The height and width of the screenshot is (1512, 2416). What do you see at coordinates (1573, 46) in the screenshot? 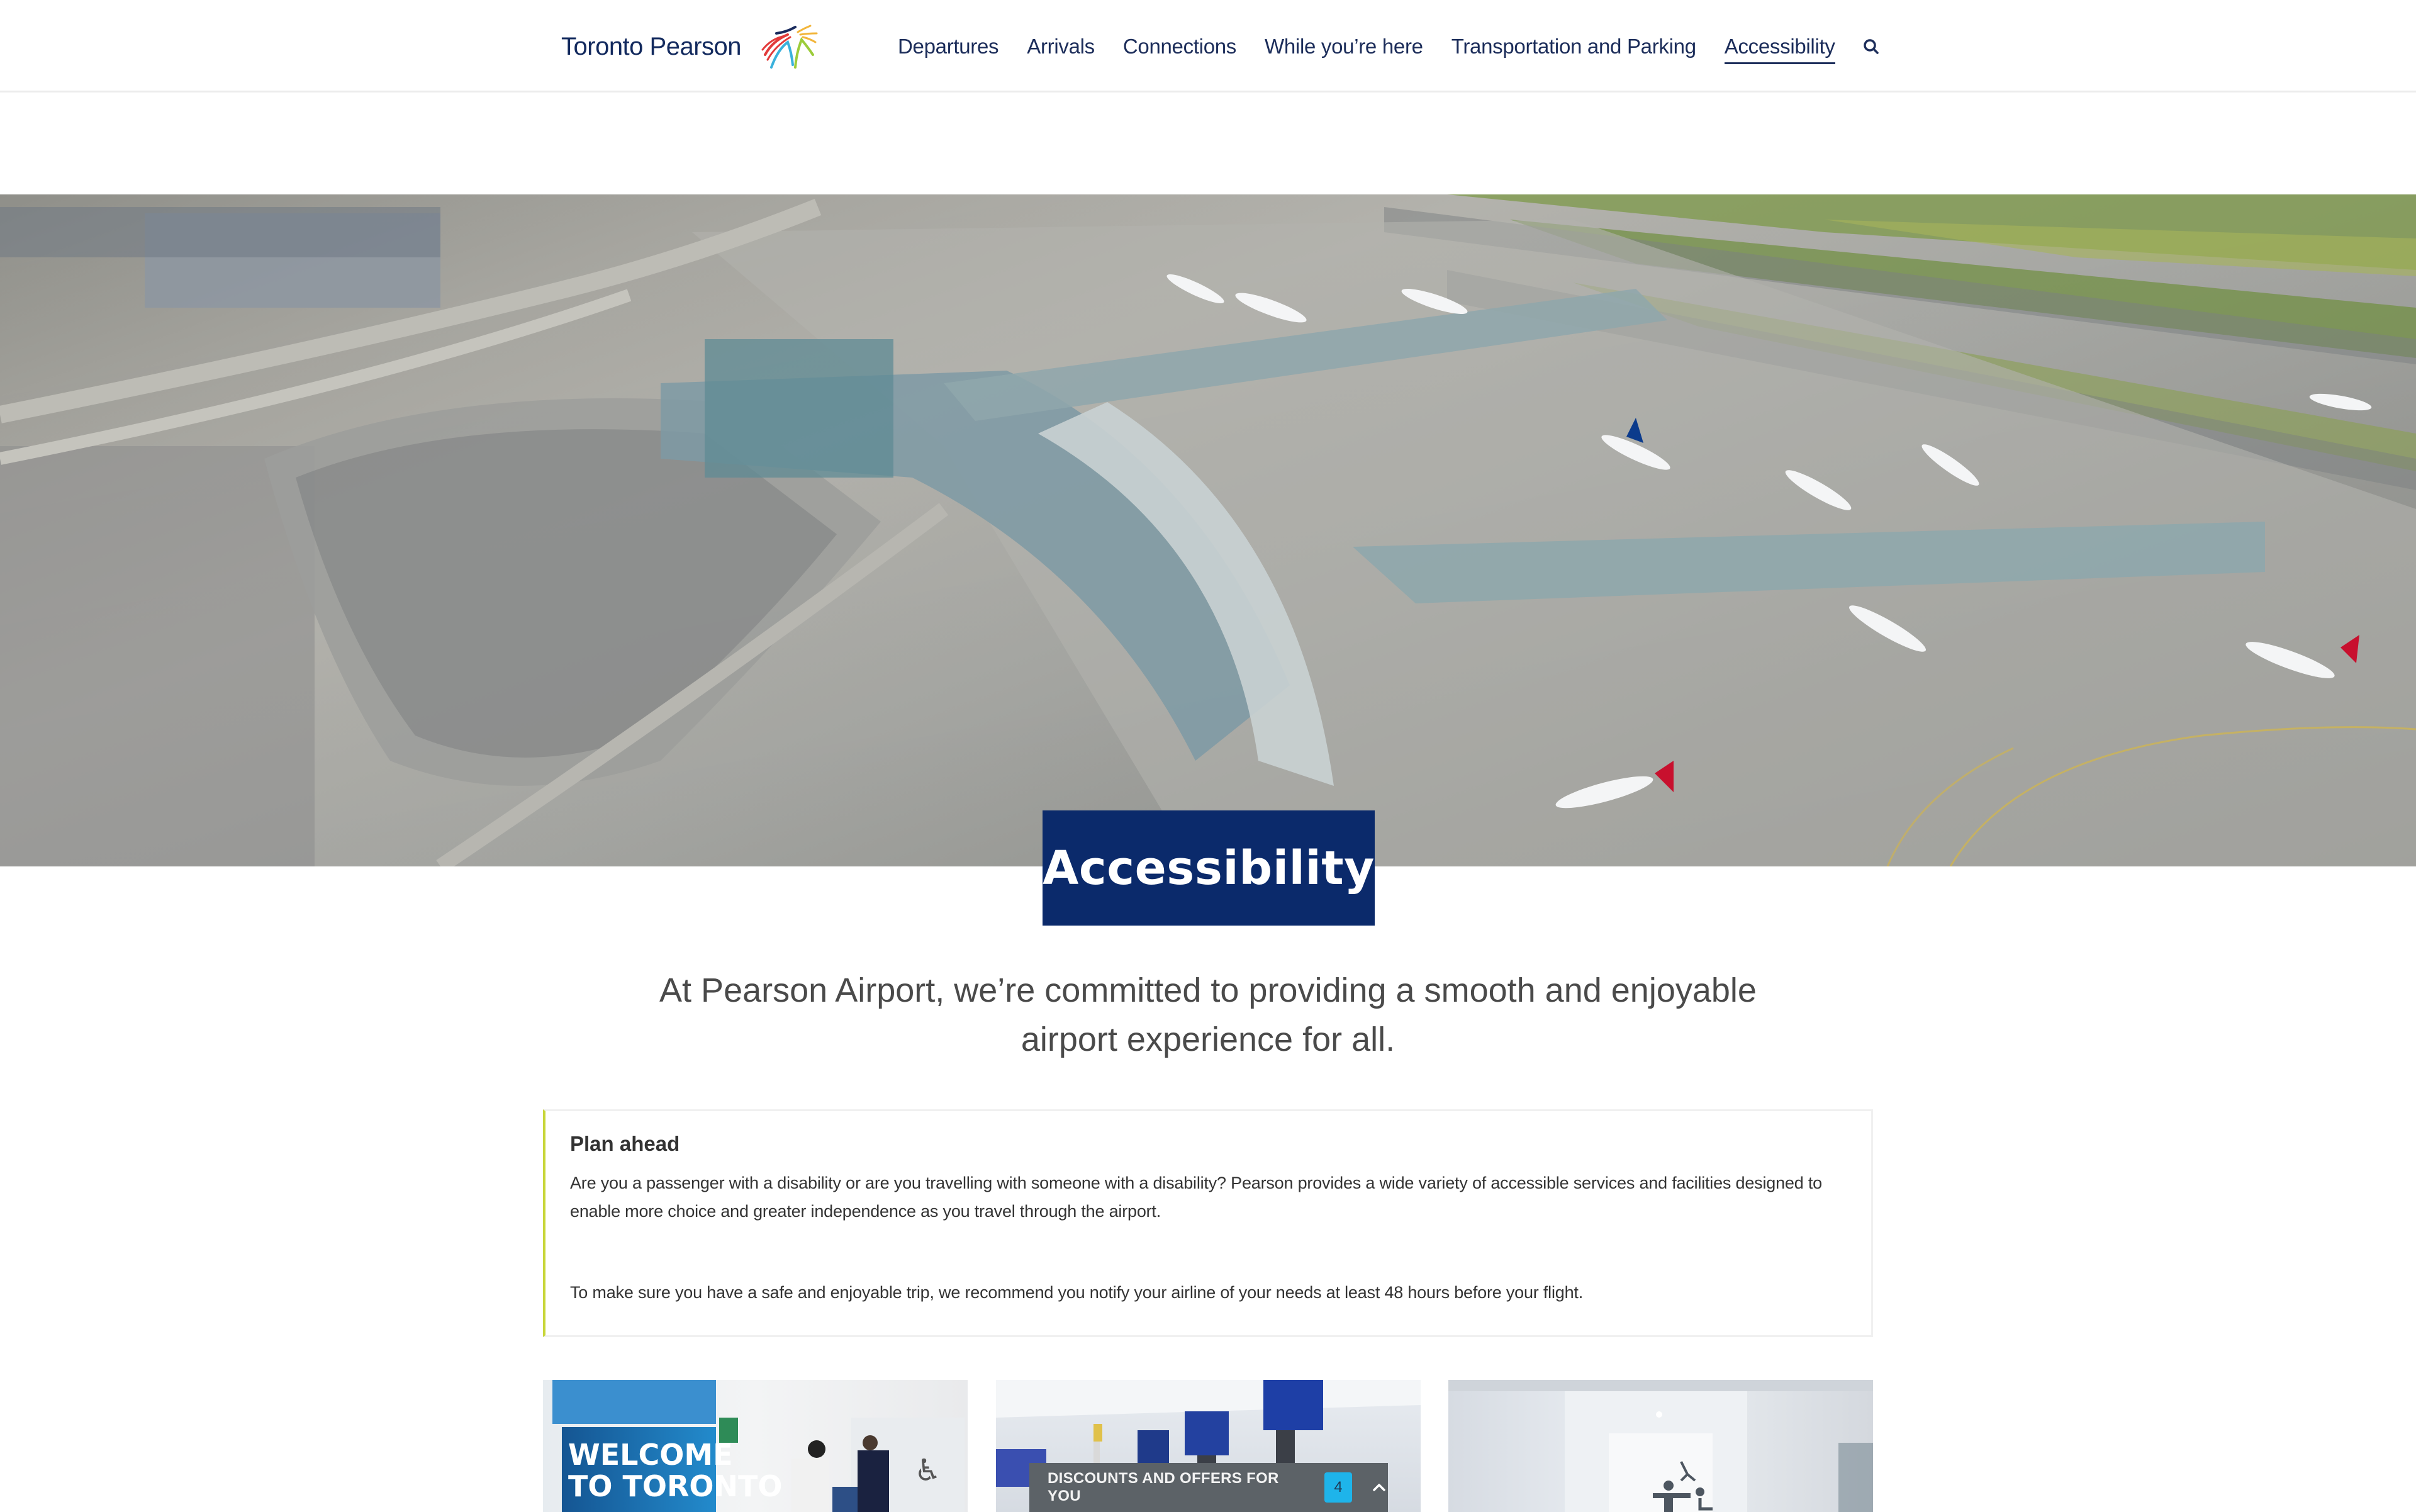
I see `nav-transportation-and-parking: Transportation and Parking` at bounding box center [1573, 46].